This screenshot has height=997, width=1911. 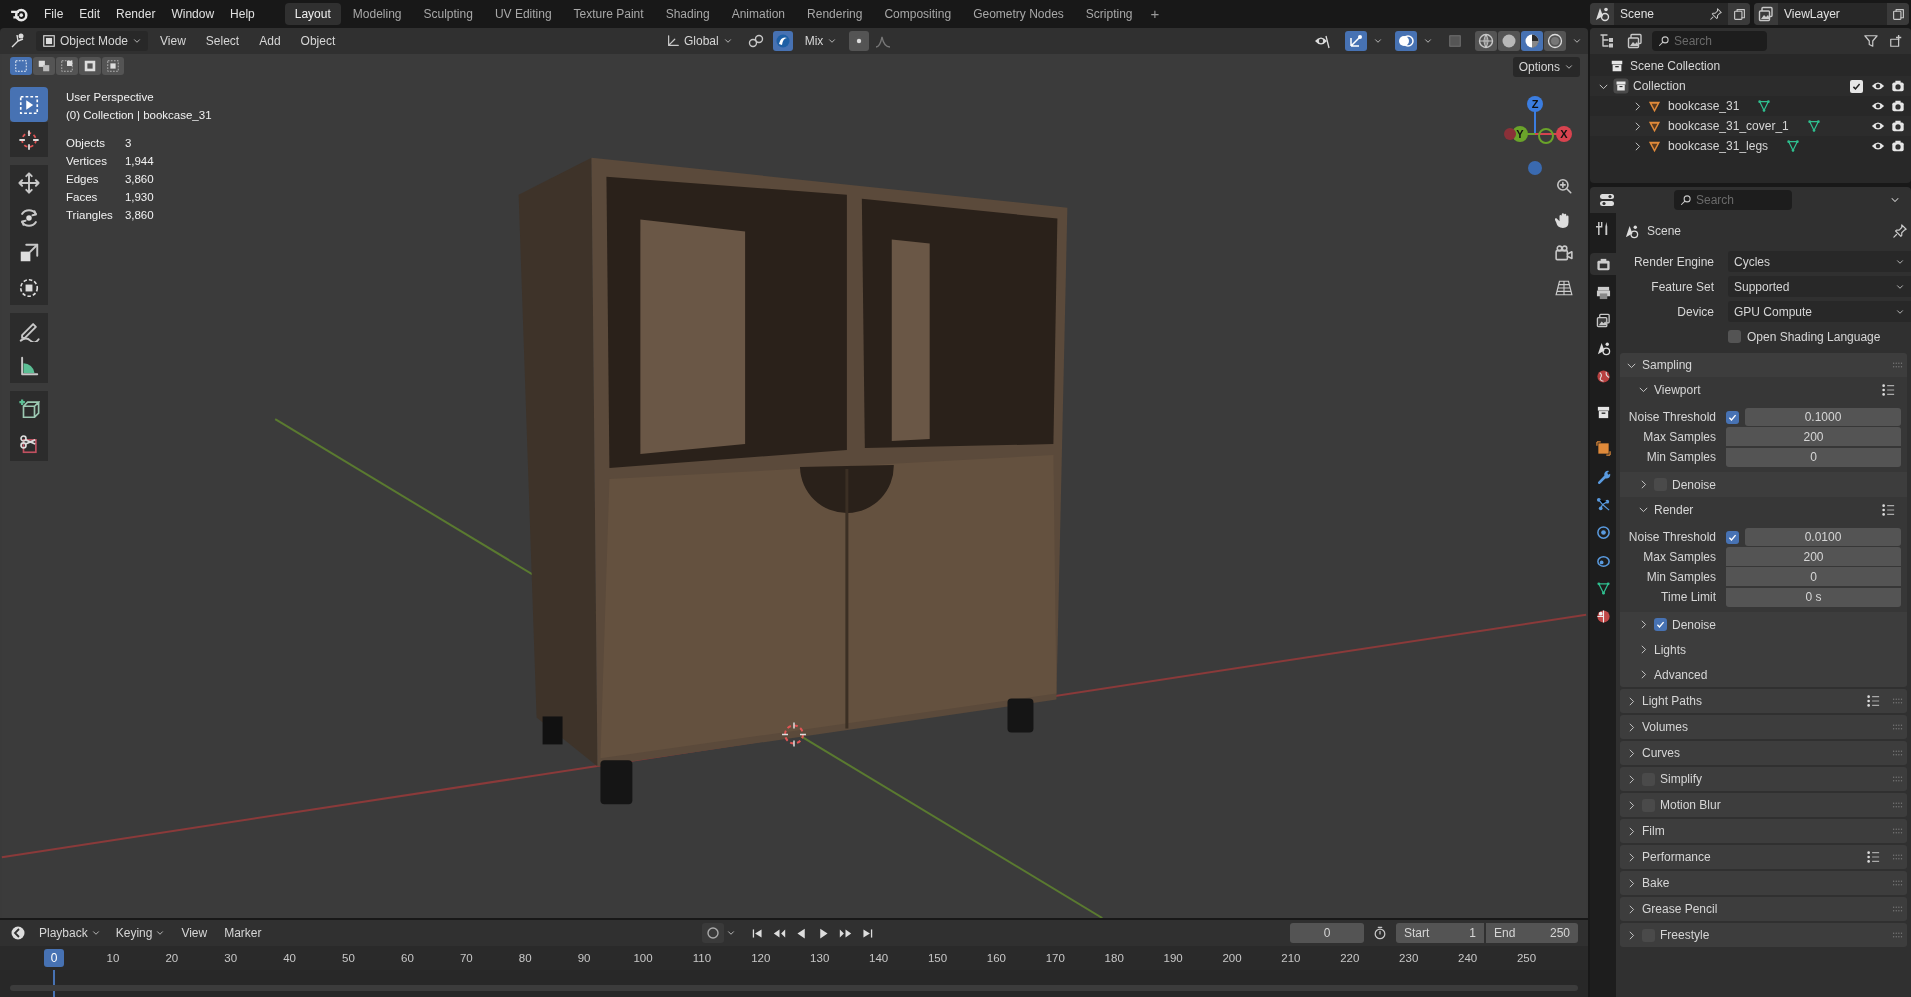 I want to click on circles-icon, so click(x=1406, y=41).